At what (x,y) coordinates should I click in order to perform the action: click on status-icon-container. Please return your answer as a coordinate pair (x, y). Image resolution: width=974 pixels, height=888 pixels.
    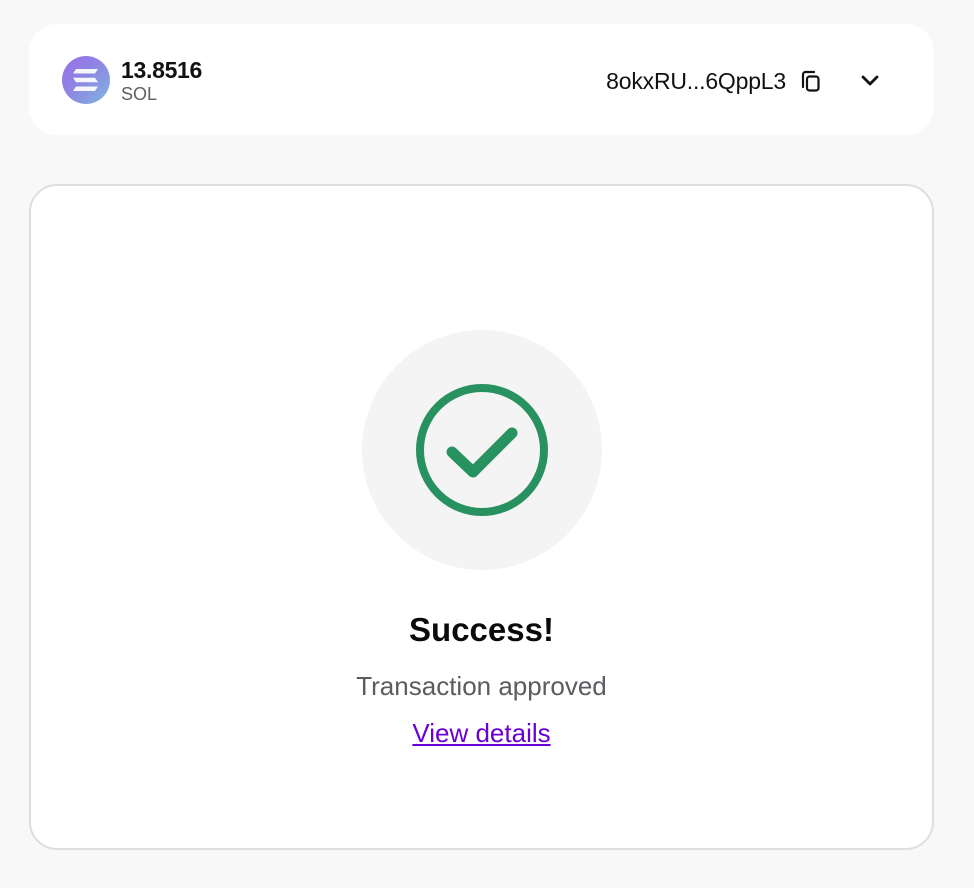
    Looking at the image, I should click on (482, 450).